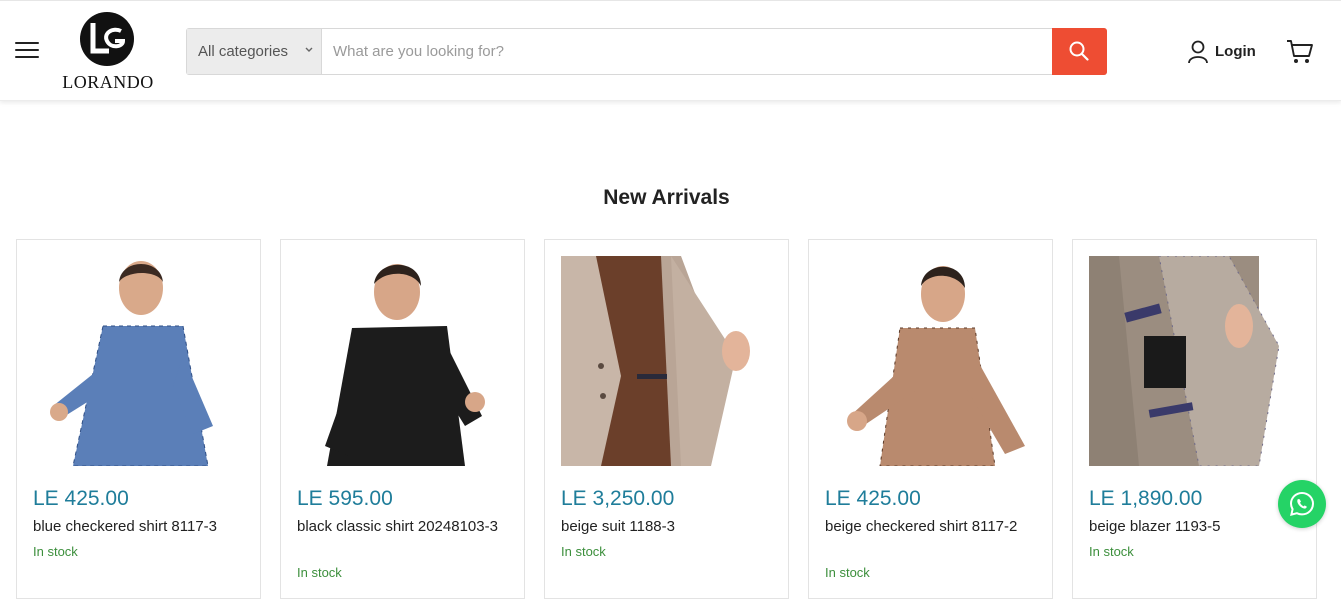  What do you see at coordinates (618, 498) in the screenshot?
I see `product-price: LE 3,250.00` at bounding box center [618, 498].